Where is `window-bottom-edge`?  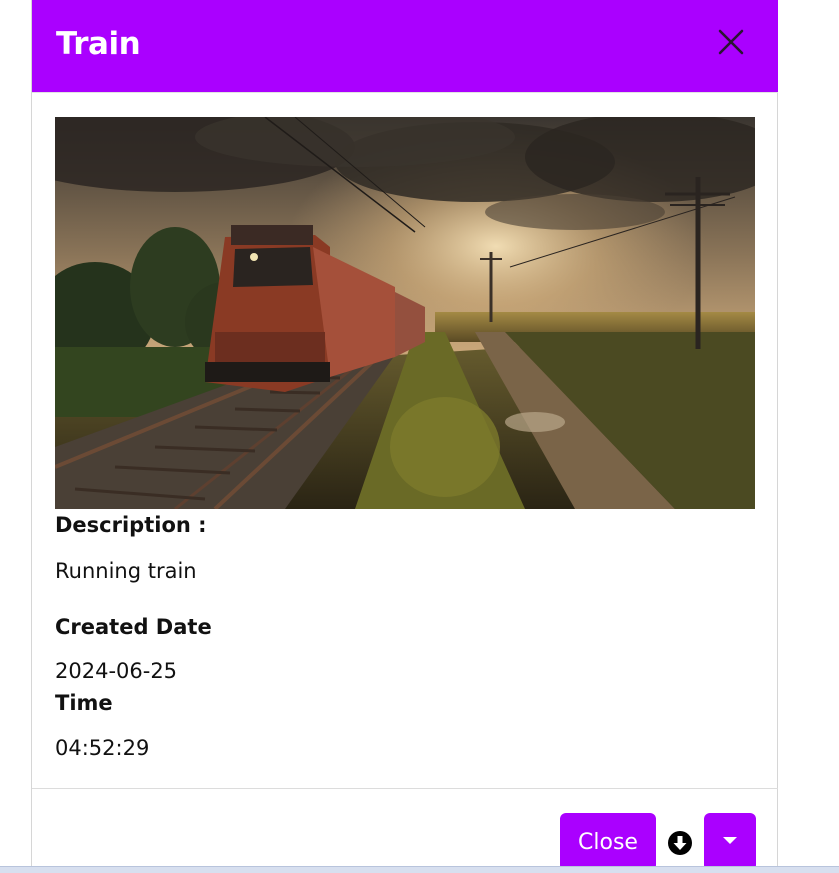
window-bottom-edge is located at coordinates (419, 869).